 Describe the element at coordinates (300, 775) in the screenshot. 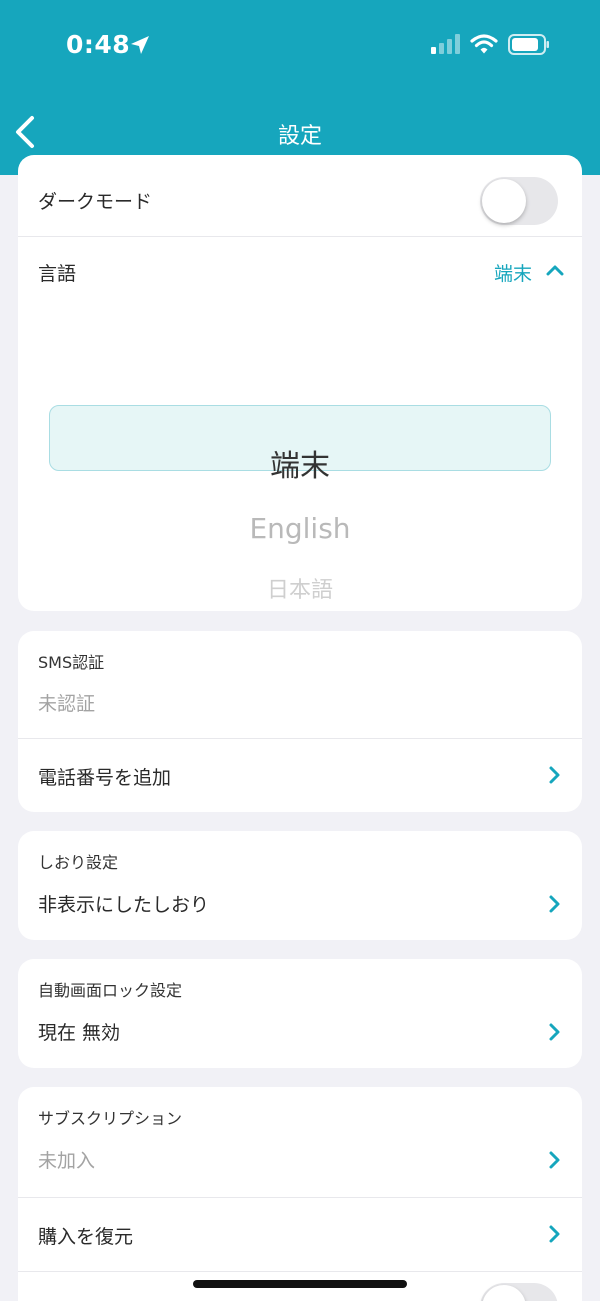

I see `add-phone-row: 電話番号を追加` at that location.